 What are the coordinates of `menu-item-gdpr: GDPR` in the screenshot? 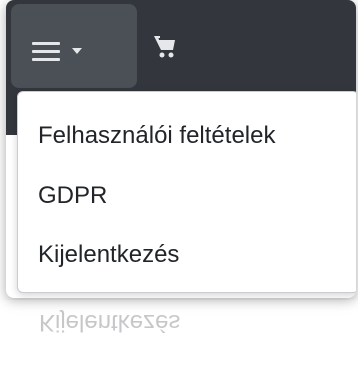 It's located at (187, 196).